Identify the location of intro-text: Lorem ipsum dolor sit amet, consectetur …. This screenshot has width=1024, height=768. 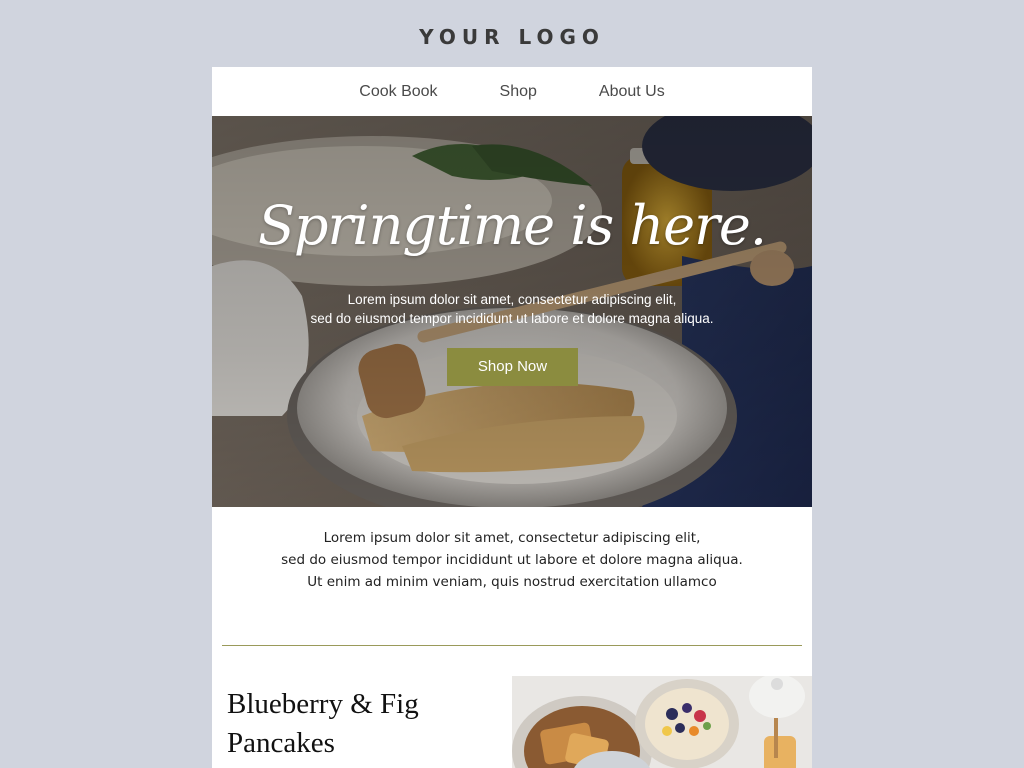
(512, 550).